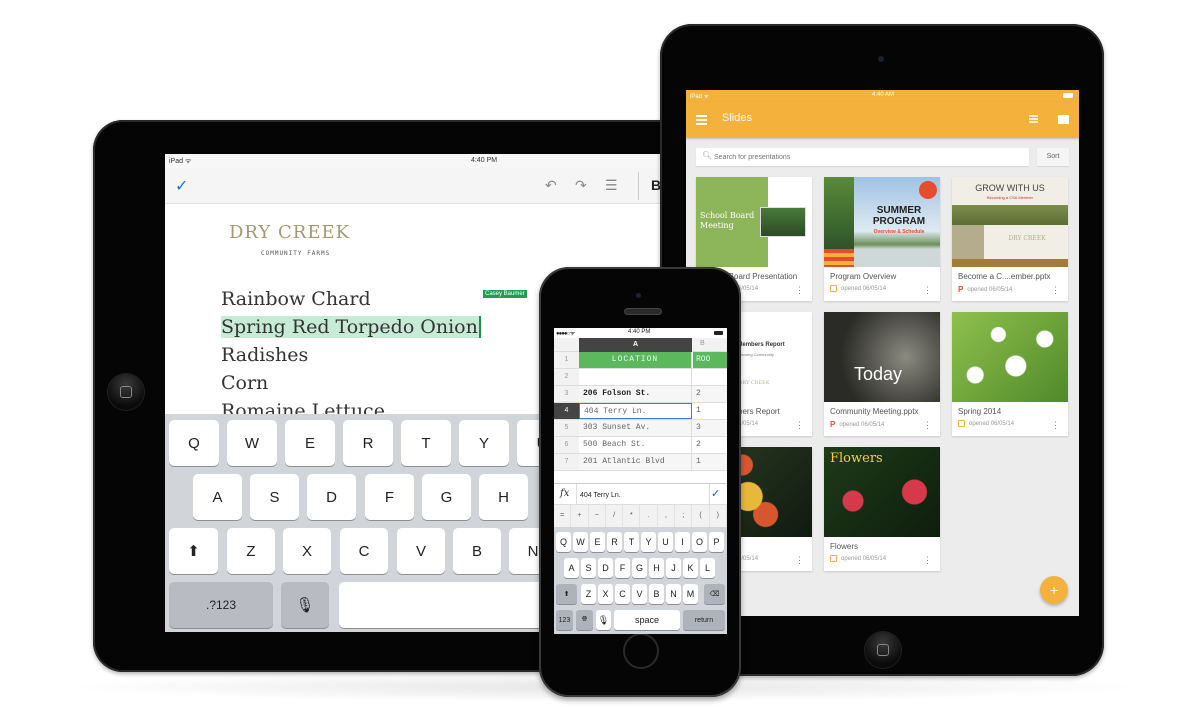 The height and width of the screenshot is (714, 1200). What do you see at coordinates (682, 542) in the screenshot?
I see `key-i: I` at bounding box center [682, 542].